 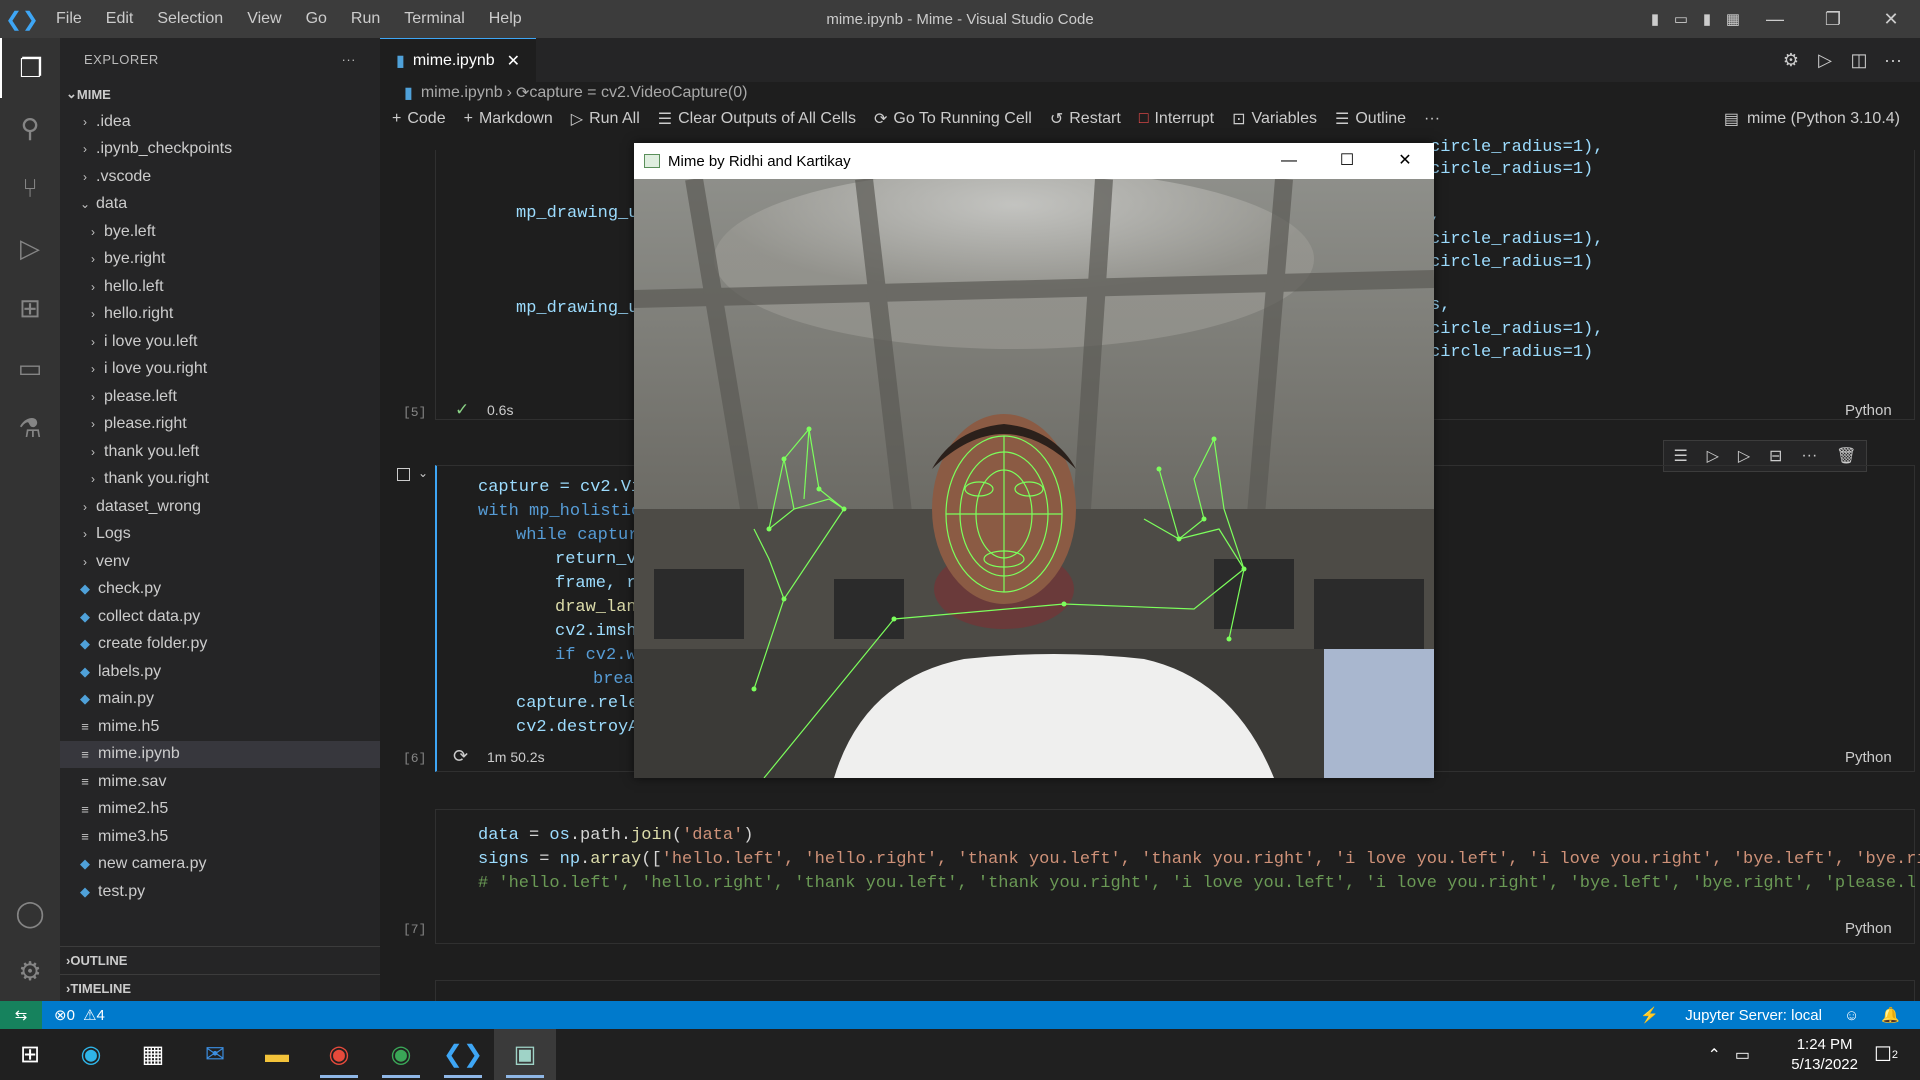 I want to click on remote-explorer-icon: ▭, so click(x=30, y=368).